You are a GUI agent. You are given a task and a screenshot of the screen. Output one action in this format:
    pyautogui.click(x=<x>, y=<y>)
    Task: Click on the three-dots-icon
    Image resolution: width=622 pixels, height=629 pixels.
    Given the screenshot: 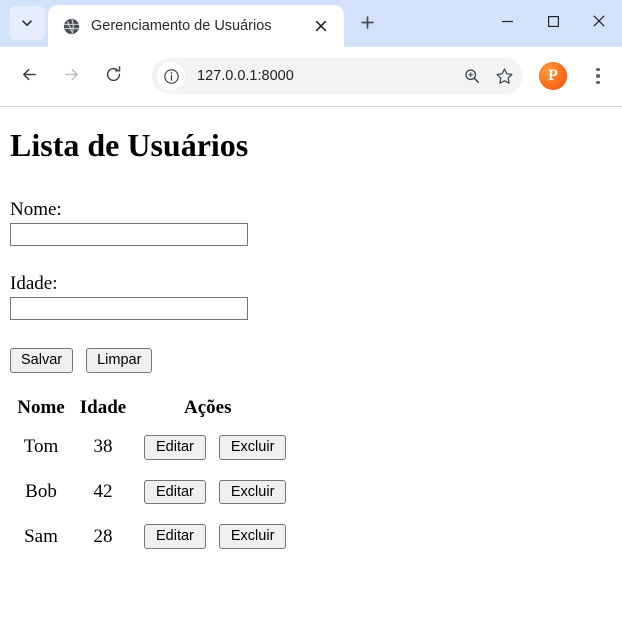 What is the action you would take?
    pyautogui.click(x=598, y=76)
    